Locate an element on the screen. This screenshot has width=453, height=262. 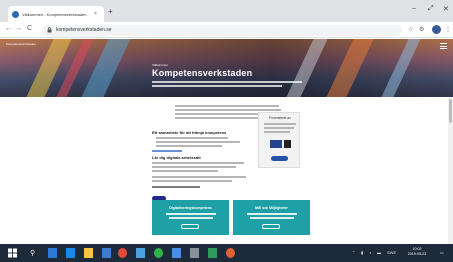
fund-logo-icon is located at coordinates (287, 144).